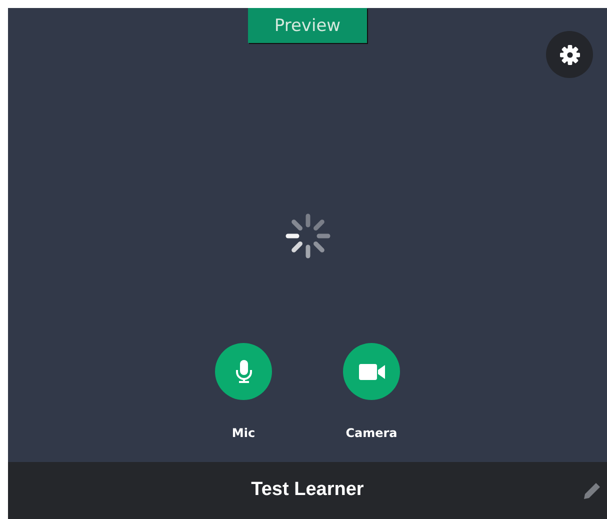  I want to click on settings-icon, so click(570, 54).